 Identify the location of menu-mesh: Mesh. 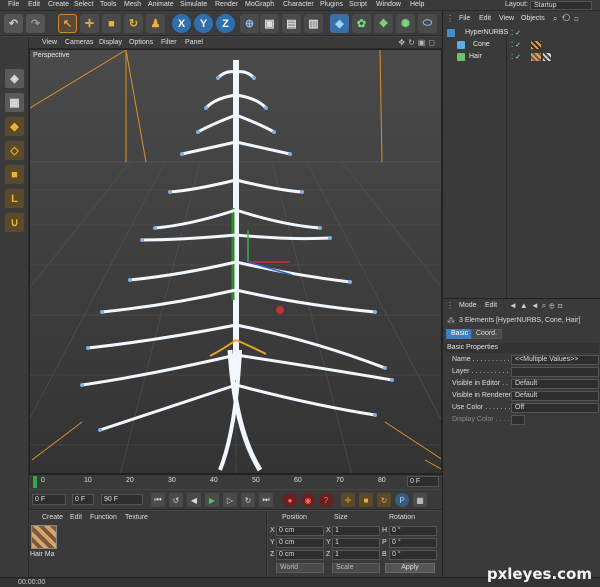
(132, 4).